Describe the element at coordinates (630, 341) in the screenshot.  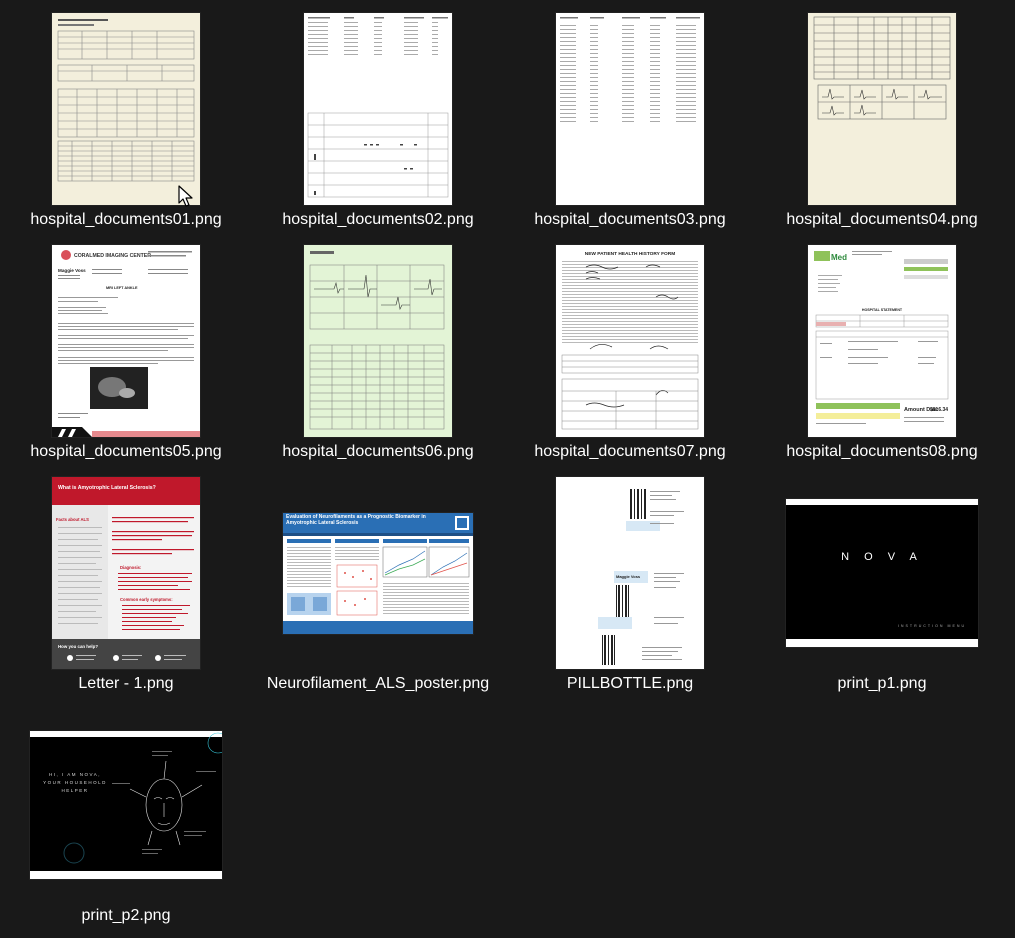
I see `thumbnail-image: NEW PATIENT HEALTH HISTORY FORM` at that location.